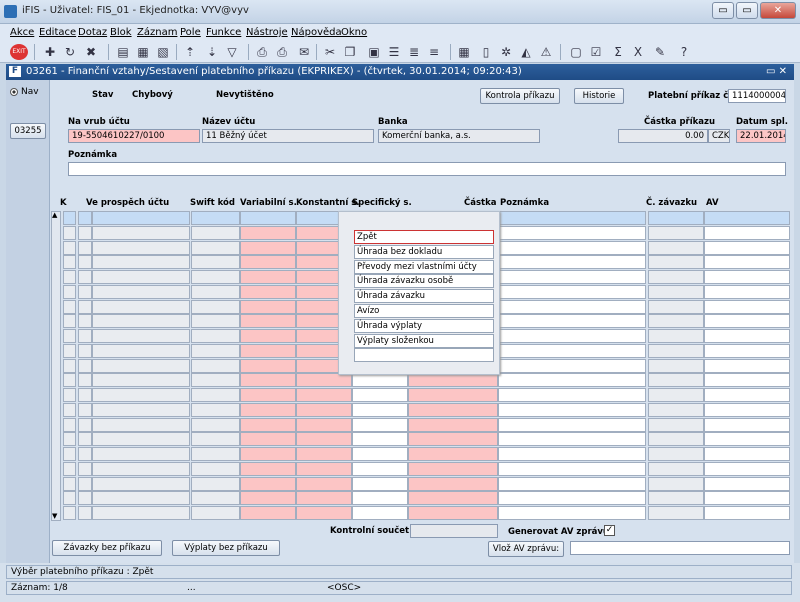  What do you see at coordinates (424, 325) in the screenshot?
I see `popup-item-6: Úhrada výplaty` at bounding box center [424, 325].